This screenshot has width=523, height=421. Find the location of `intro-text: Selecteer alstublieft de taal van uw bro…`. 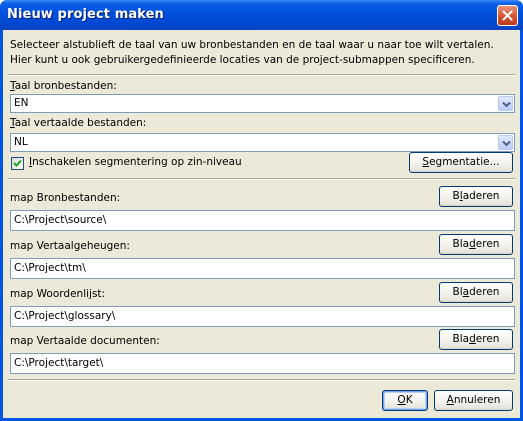

intro-text: Selecteer alstublieft de taal van uw bro… is located at coordinates (262, 53).